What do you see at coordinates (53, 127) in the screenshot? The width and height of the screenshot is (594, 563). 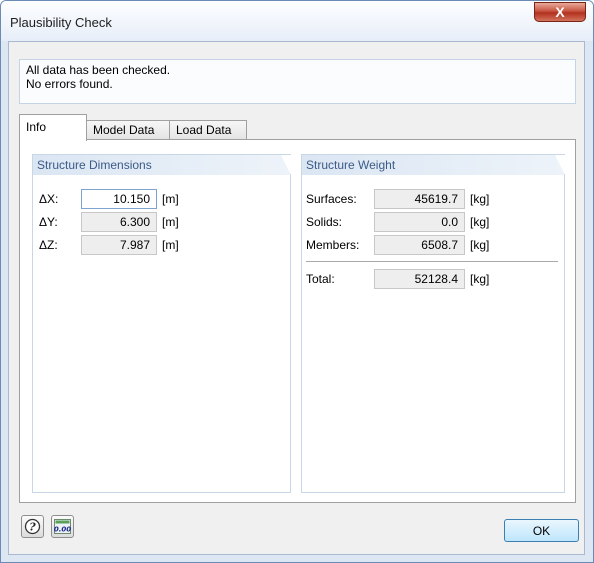 I see `tab-info: Info` at bounding box center [53, 127].